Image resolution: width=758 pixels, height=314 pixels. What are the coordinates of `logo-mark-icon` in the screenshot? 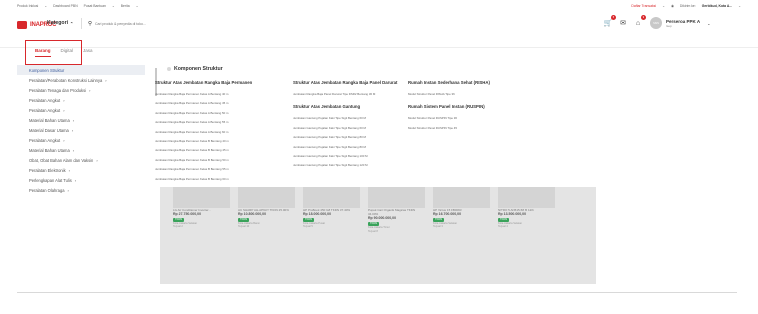 It's located at (22, 25).